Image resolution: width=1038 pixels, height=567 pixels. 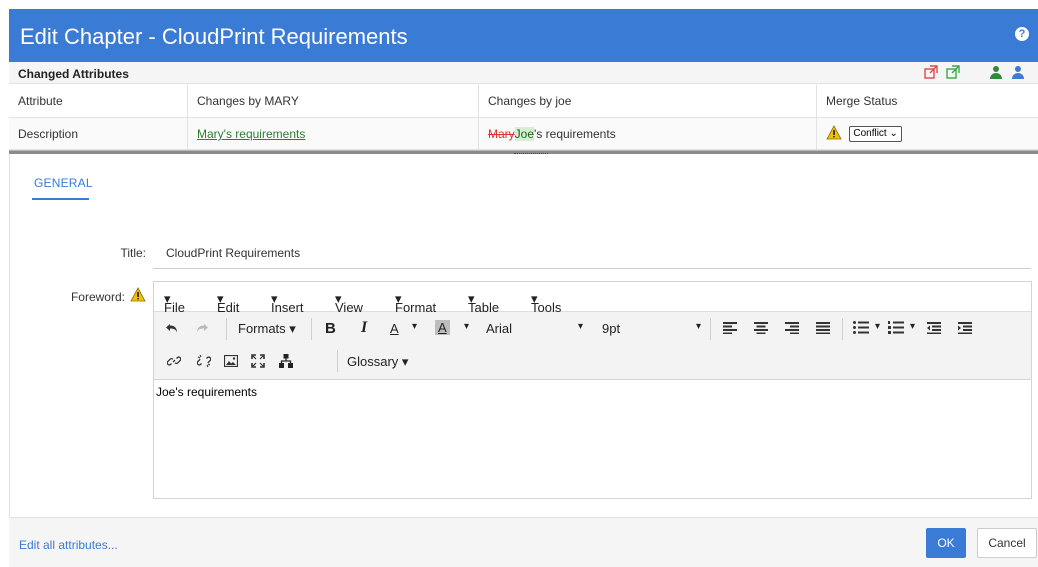 What do you see at coordinates (946, 543) in the screenshot?
I see `ok-button: OK` at bounding box center [946, 543].